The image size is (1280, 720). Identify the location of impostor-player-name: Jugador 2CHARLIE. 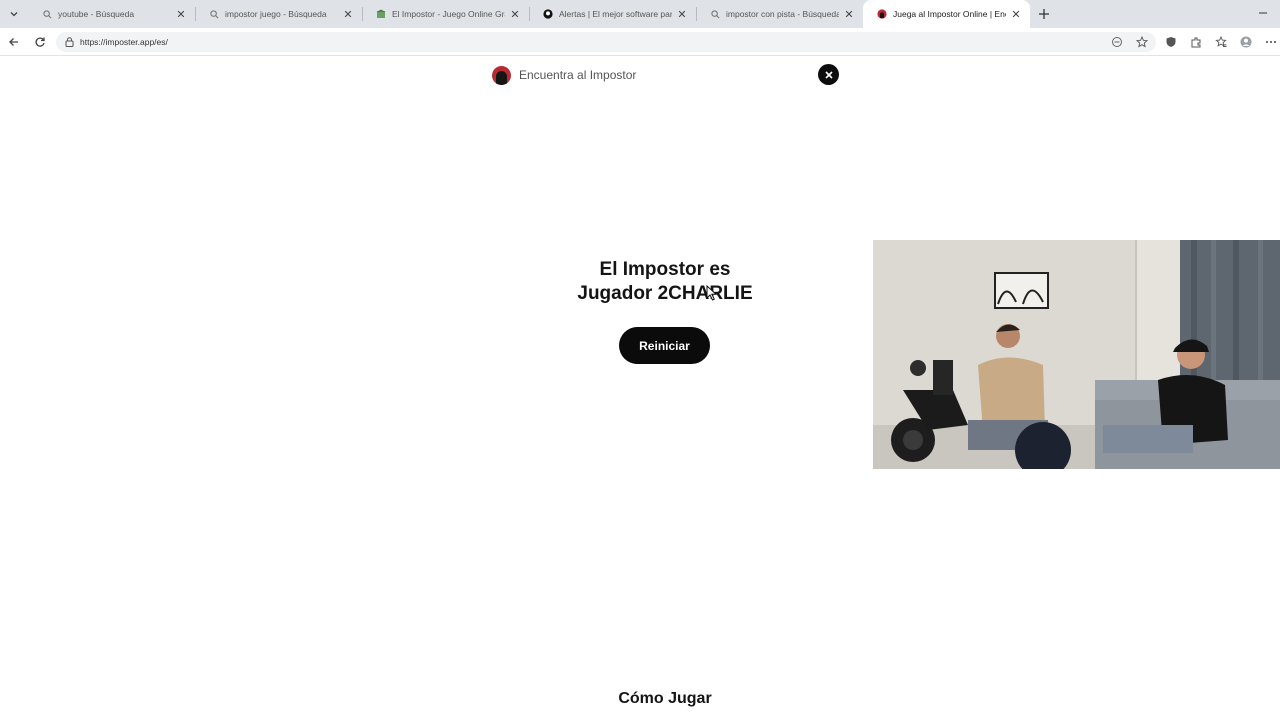
(665, 293).